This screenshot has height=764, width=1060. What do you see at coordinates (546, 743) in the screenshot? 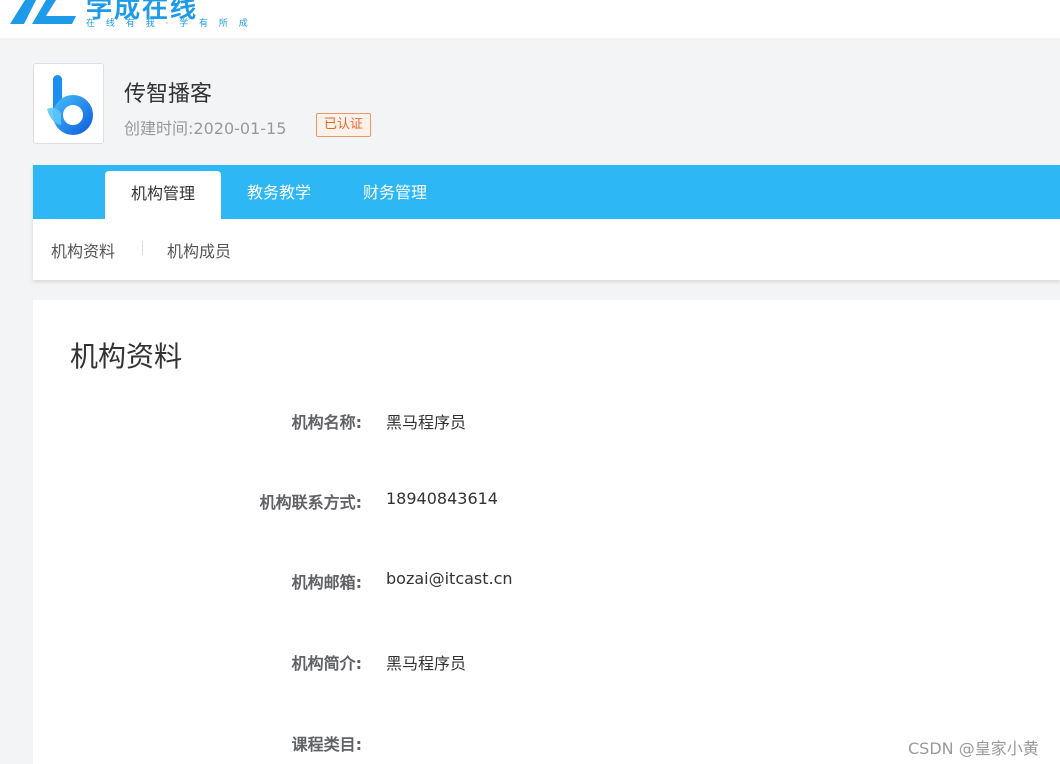
I see `field-course-category: 课程类目:` at bounding box center [546, 743].